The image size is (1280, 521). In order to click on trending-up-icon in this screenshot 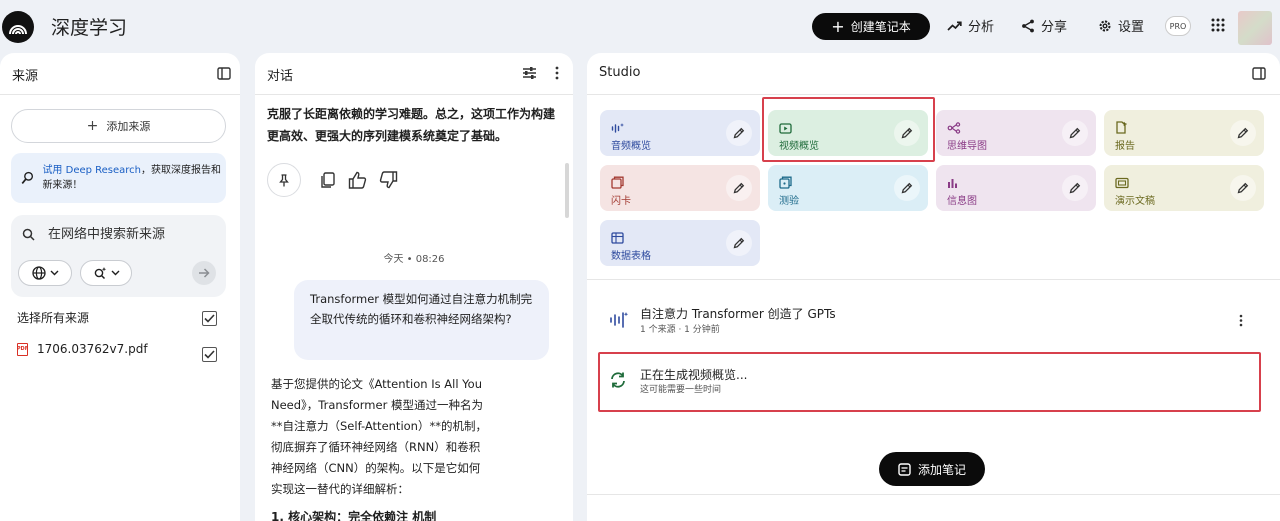, I will do `click(954, 25)`.